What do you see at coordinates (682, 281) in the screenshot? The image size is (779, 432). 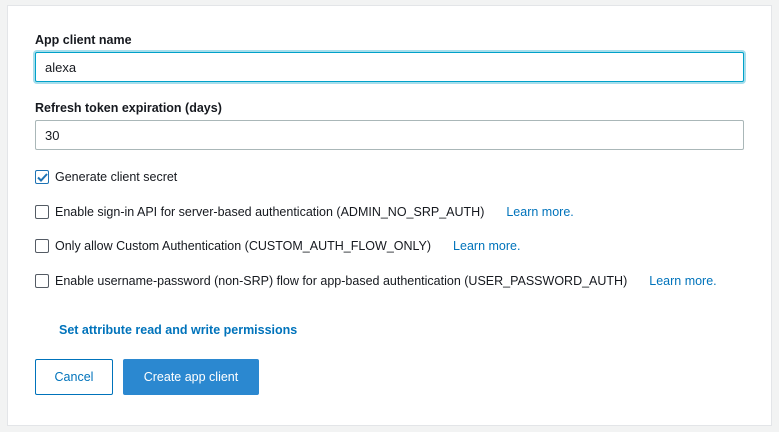 I see `learn-more-link-user-password: Learn more.` at bounding box center [682, 281].